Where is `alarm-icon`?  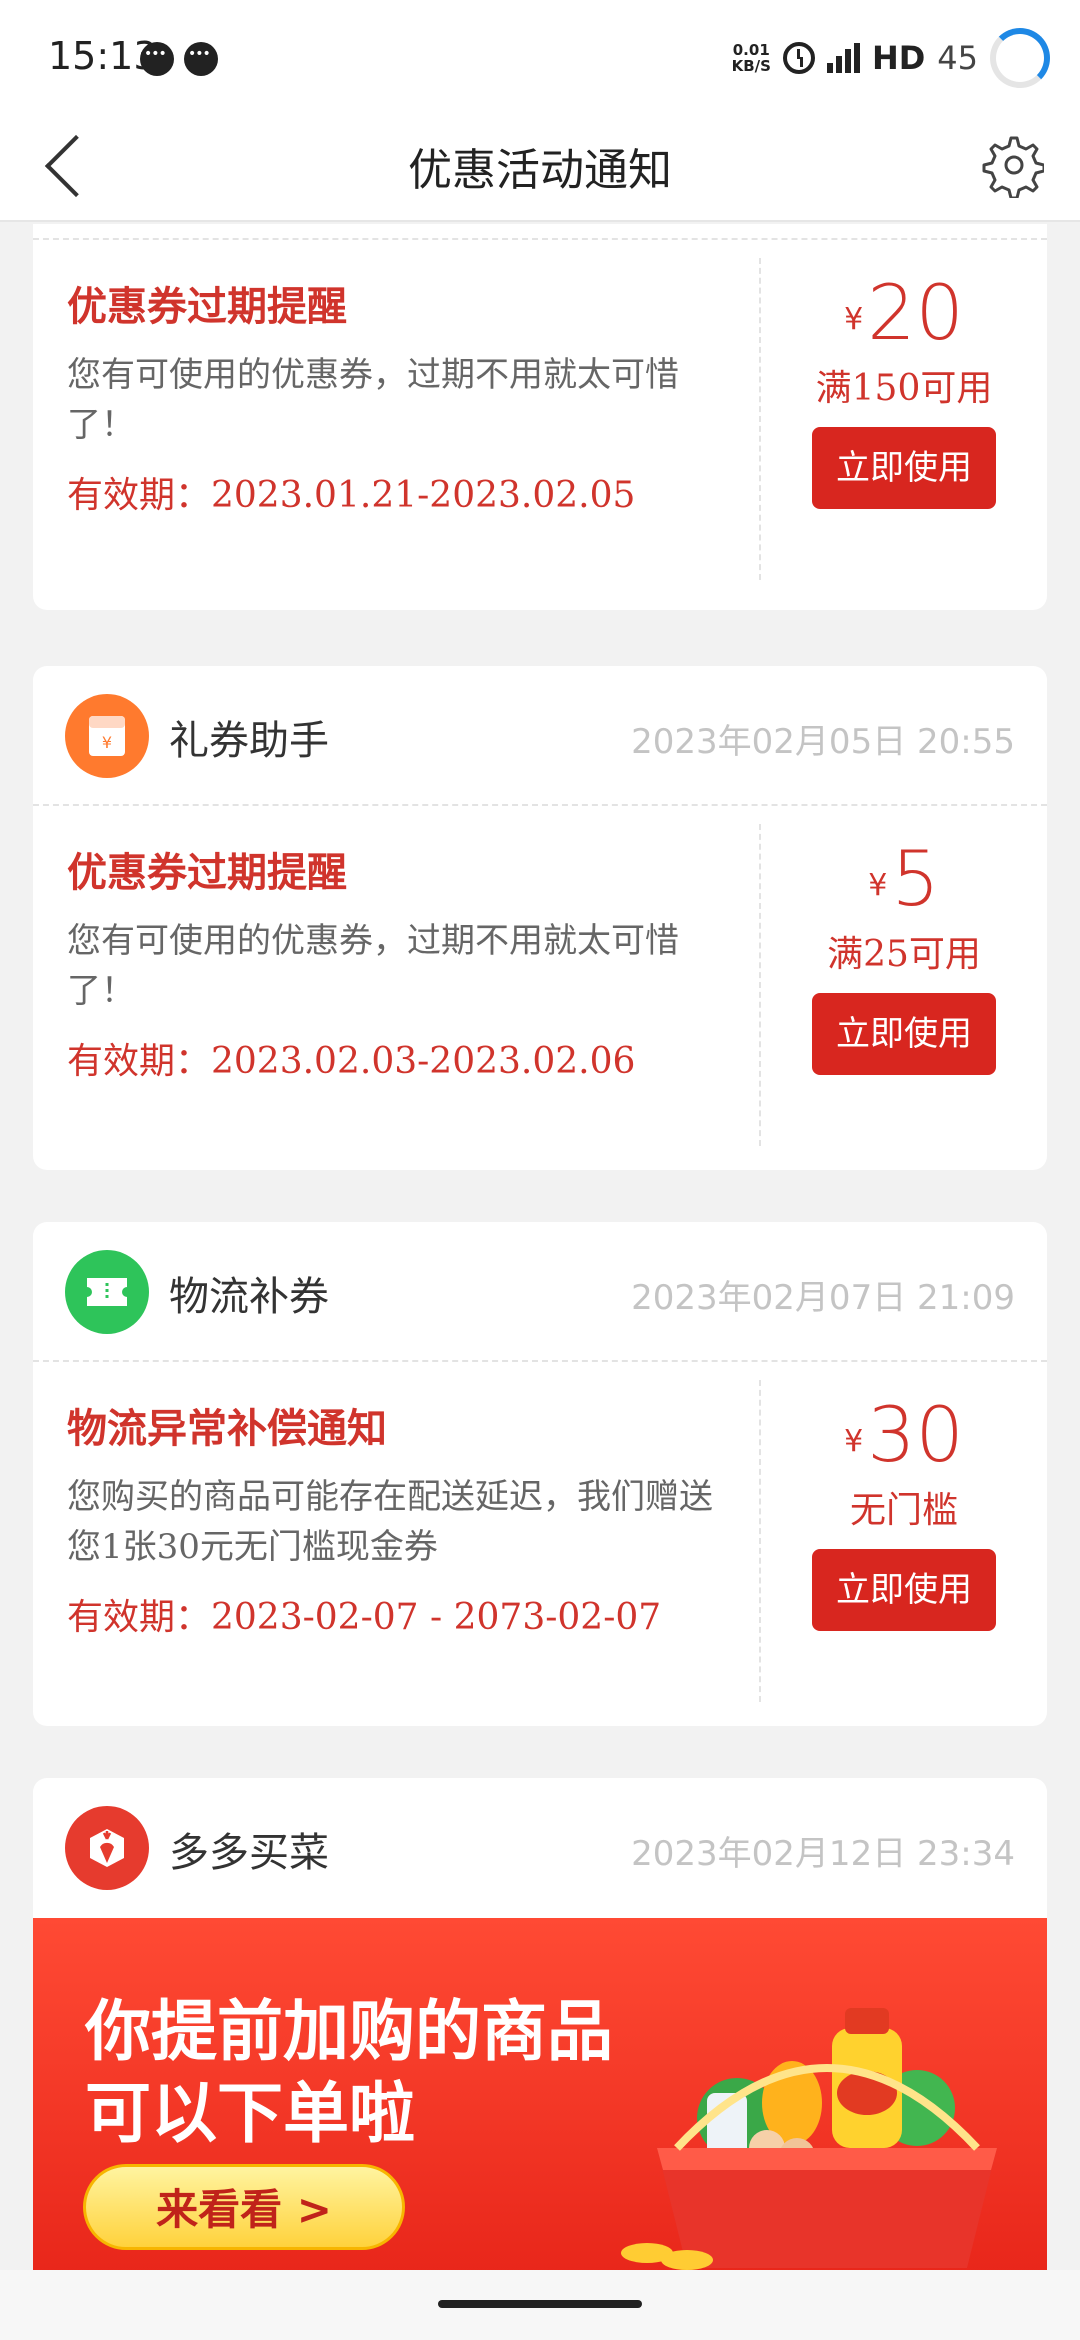
alarm-icon is located at coordinates (798, 58).